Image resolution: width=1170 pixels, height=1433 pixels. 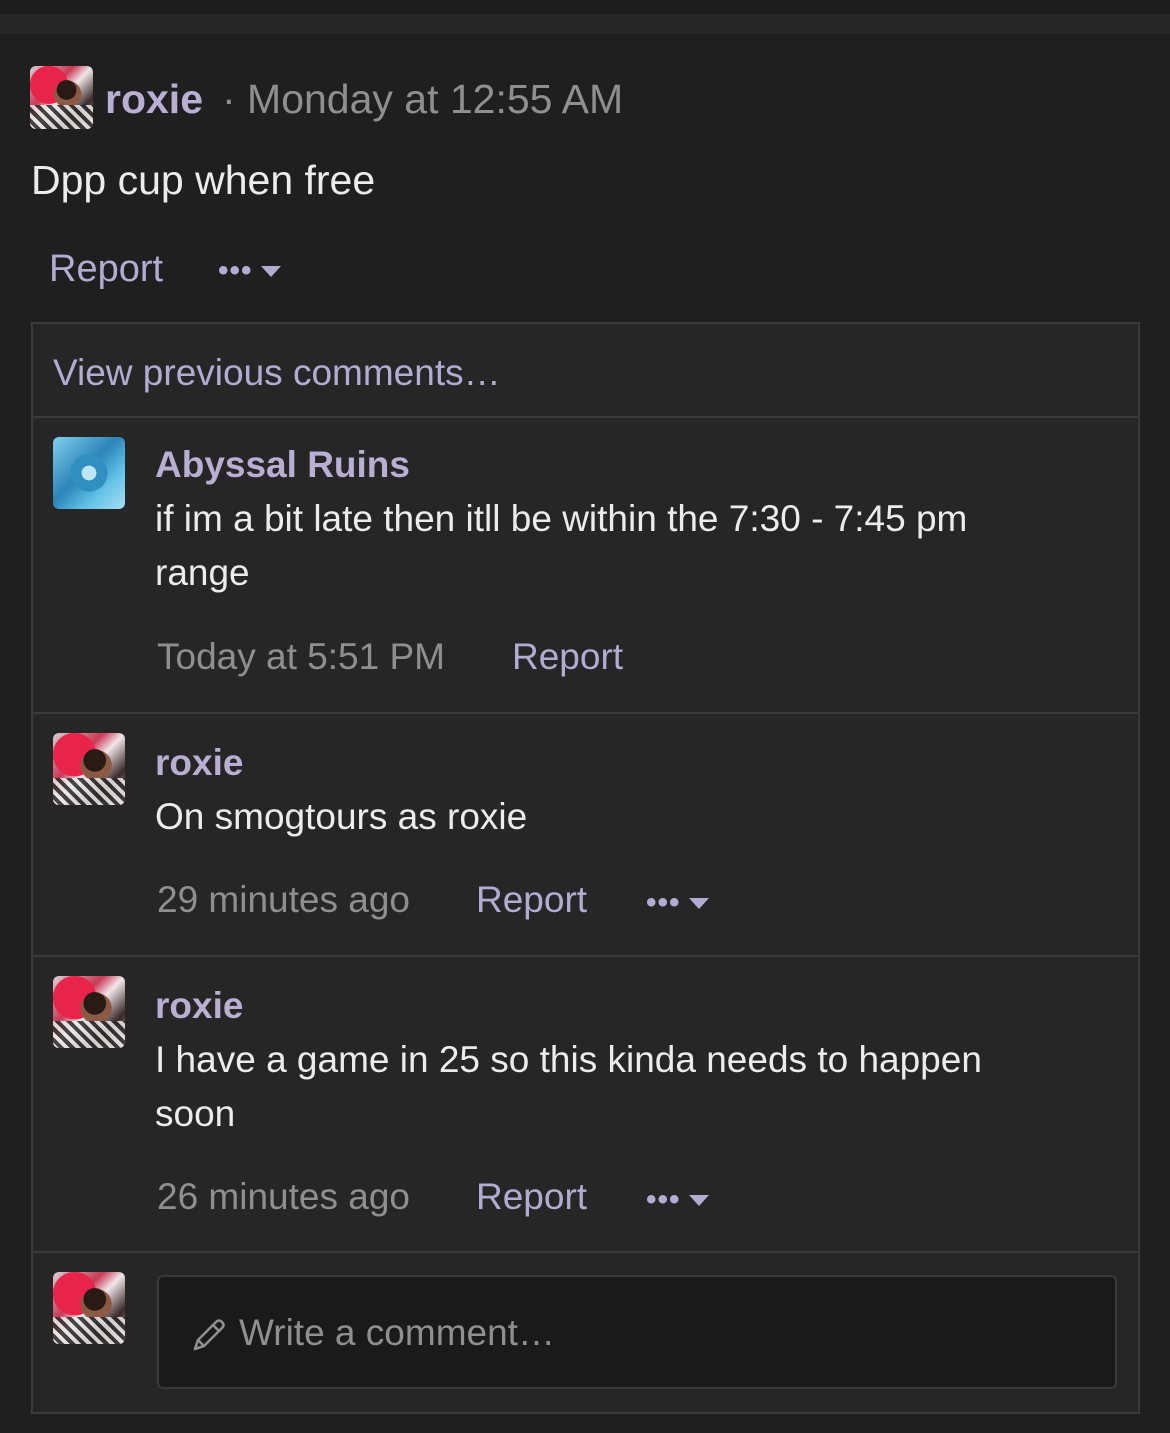 I want to click on comment-timestamp: 29 minutes ago, so click(x=283, y=900).